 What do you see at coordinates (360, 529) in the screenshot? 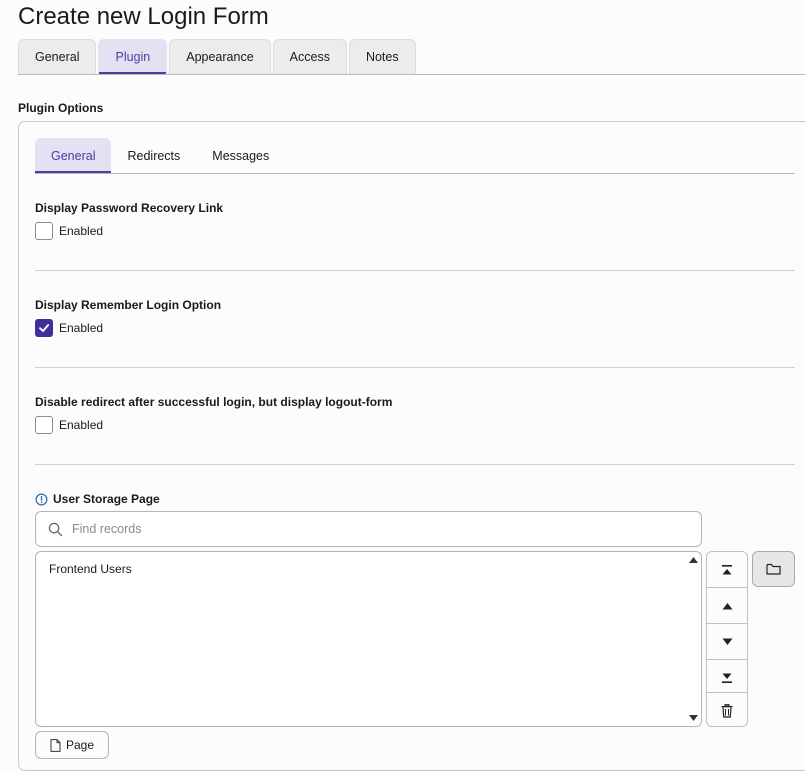
I see `find-records-input` at bounding box center [360, 529].